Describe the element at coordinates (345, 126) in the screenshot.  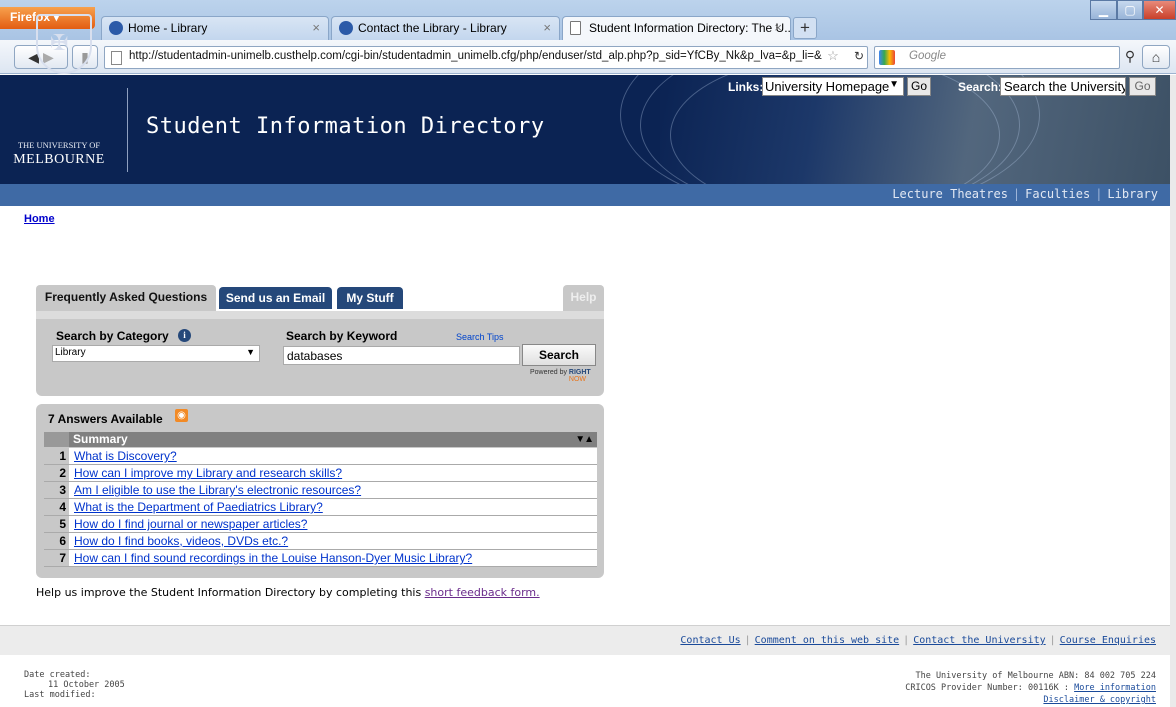
I see `site-title: Student Information Directory` at that location.